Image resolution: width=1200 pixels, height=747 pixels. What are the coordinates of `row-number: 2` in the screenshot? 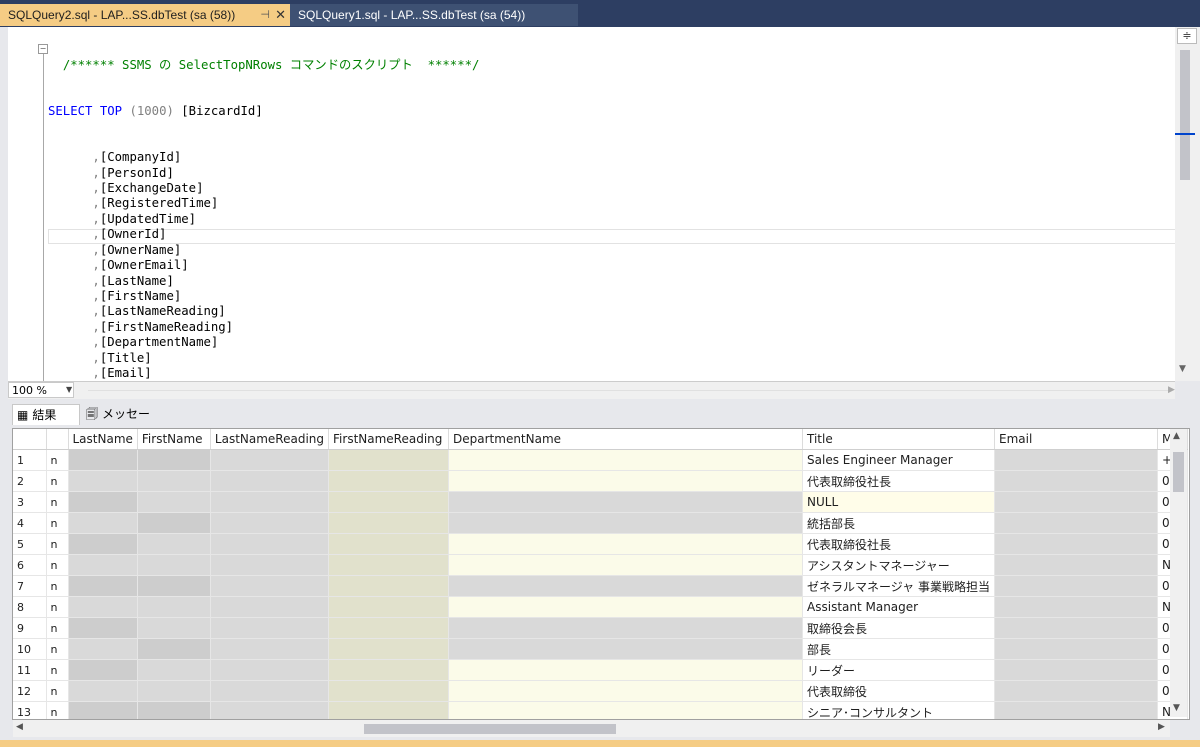 It's located at (30, 481).